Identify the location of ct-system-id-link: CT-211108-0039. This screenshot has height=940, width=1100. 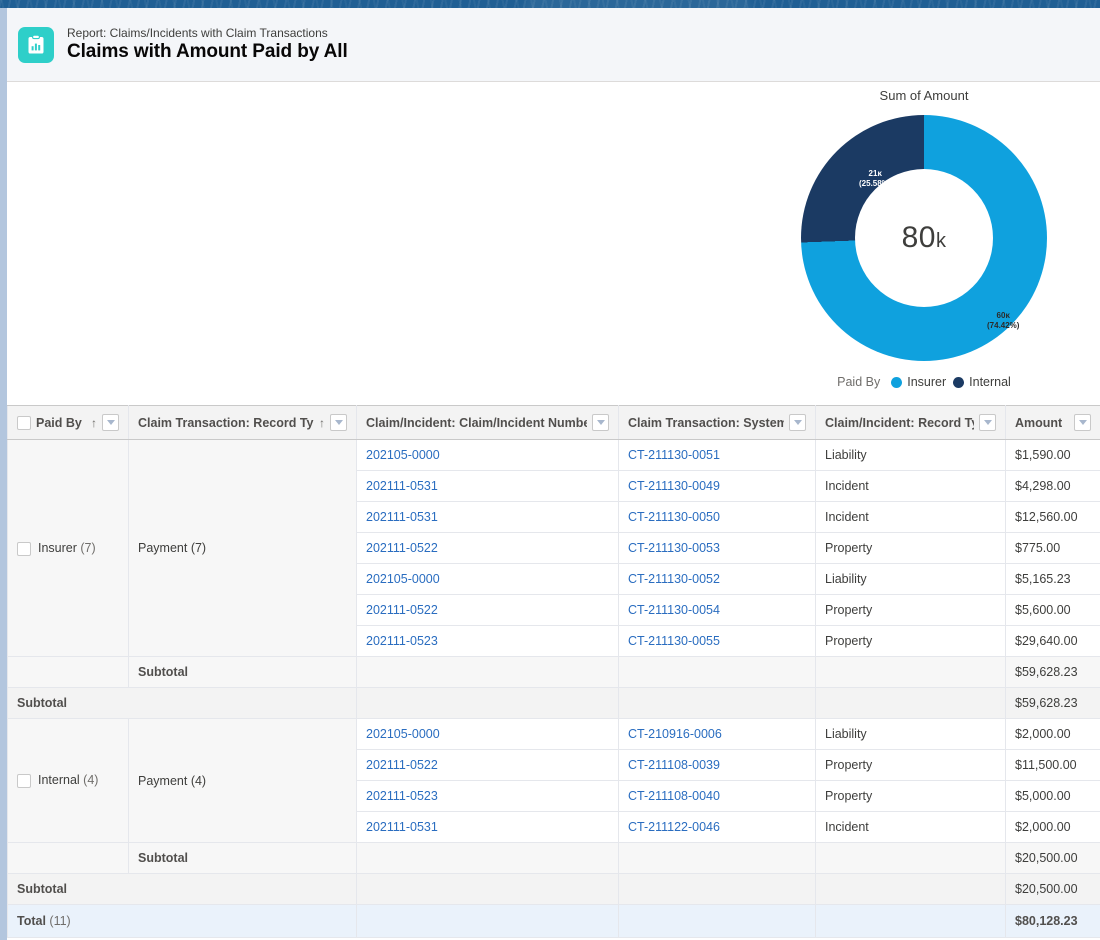
(674, 765).